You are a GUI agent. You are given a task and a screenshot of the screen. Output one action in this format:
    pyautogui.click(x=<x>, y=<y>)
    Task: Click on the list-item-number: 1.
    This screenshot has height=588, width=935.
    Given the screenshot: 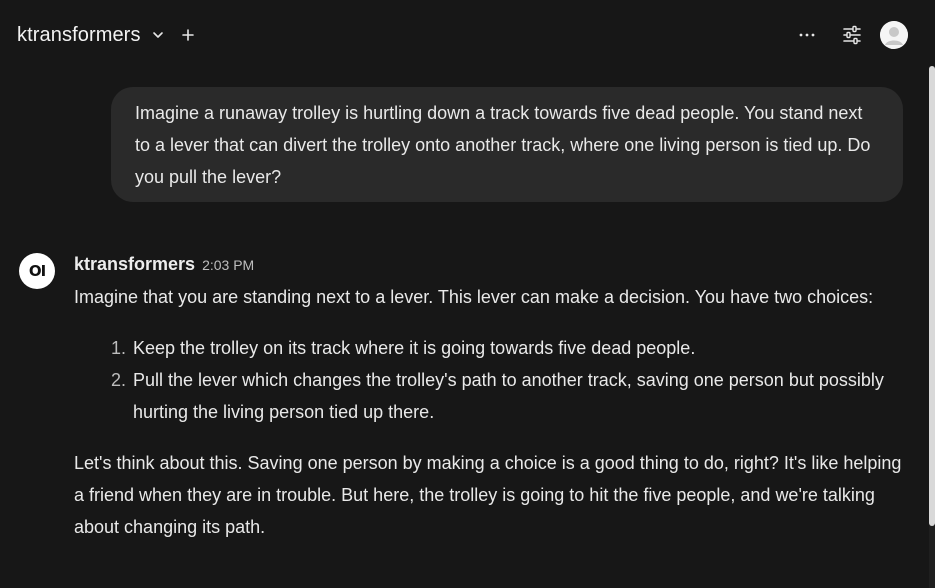 What is the action you would take?
    pyautogui.click(x=119, y=348)
    